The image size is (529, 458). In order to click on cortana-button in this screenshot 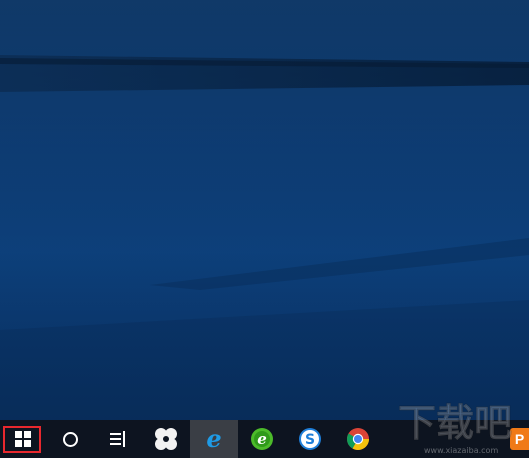, I will do `click(70, 439)`.